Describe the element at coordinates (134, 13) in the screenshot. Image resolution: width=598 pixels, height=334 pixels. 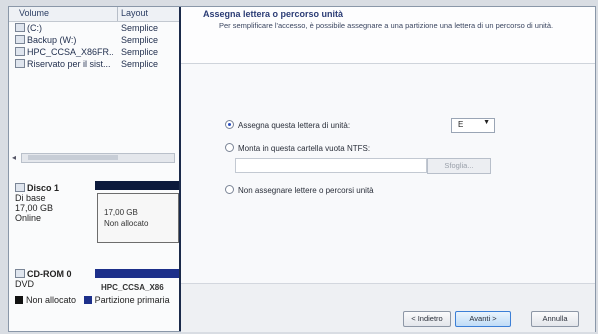
I see `column-header-layout: Layout` at that location.